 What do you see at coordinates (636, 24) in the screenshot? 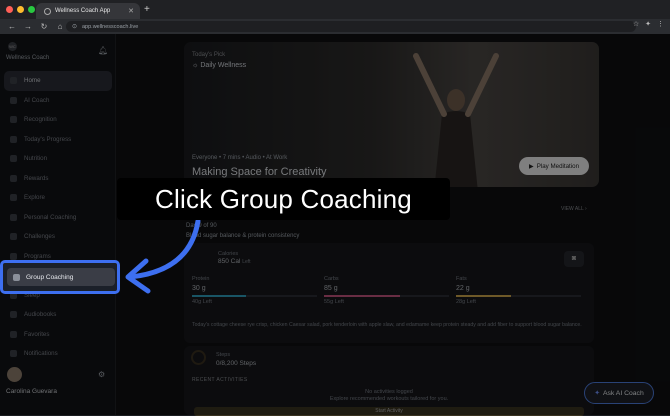
I see `bookmark-star-icon: ☆` at bounding box center [636, 24].